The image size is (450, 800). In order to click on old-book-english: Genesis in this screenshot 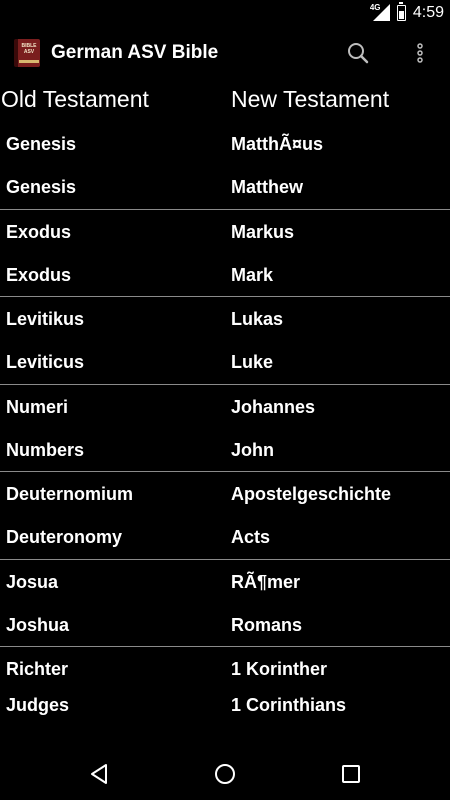, I will do `click(41, 187)`.